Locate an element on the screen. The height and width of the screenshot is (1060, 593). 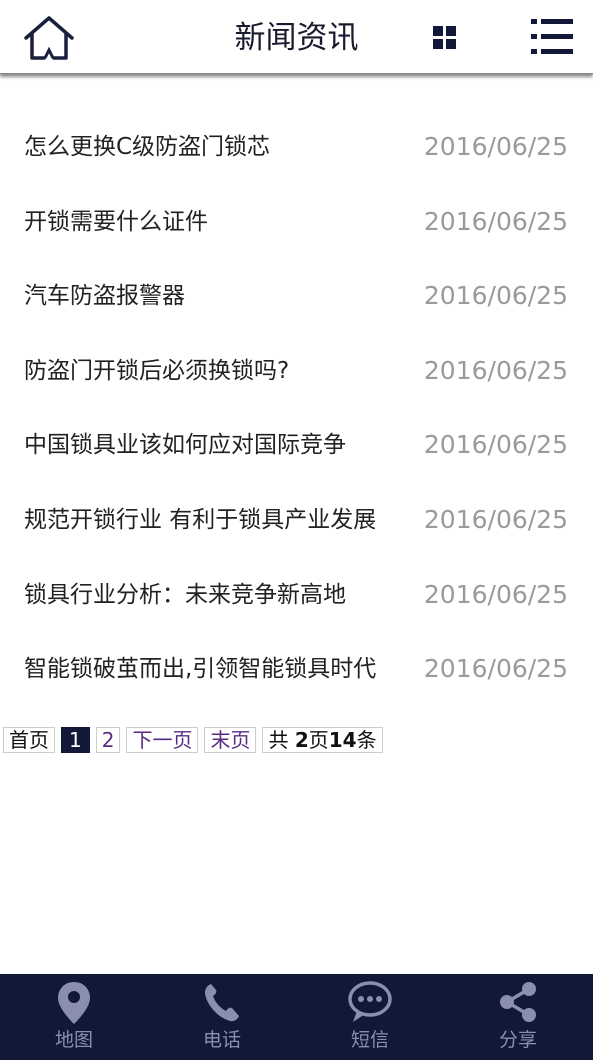
news-item: 智能锁破茧而出,引领智能锁具时代 2016/06/25 is located at coordinates (296, 669).